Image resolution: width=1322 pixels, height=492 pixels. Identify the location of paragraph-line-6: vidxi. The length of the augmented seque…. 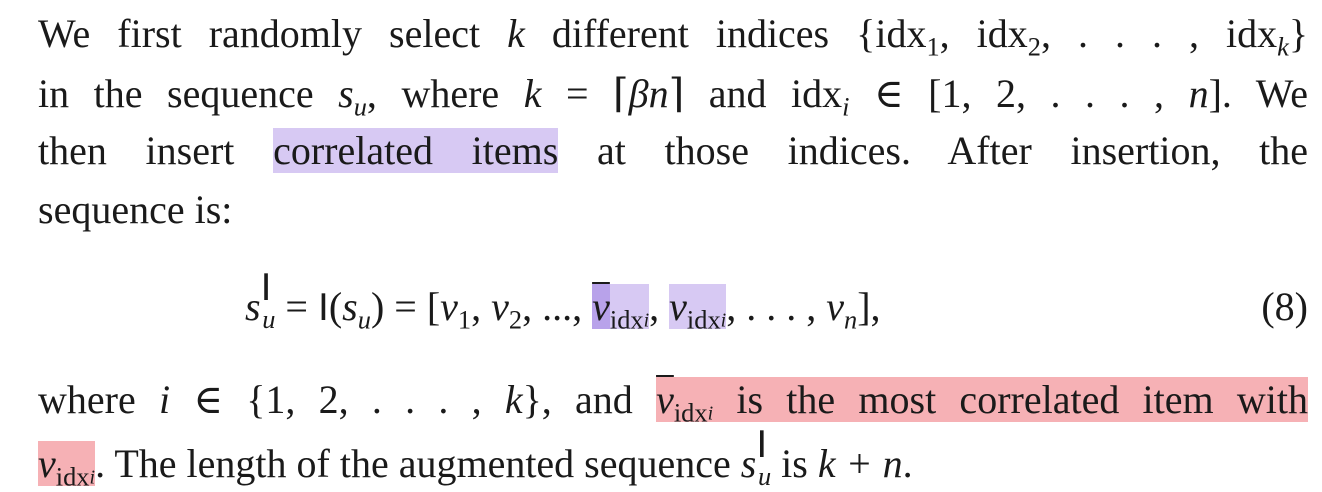
(673, 459).